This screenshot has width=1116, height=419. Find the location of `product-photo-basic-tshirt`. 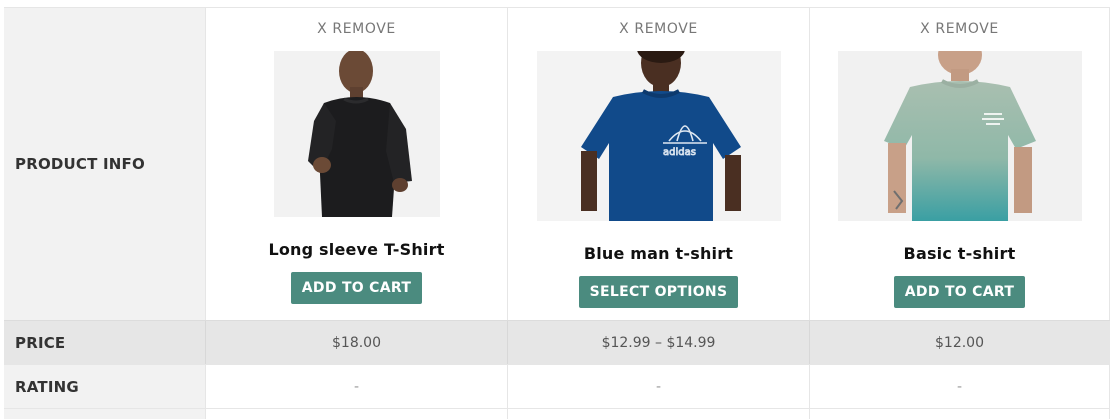

product-photo-basic-tshirt is located at coordinates (959, 136).